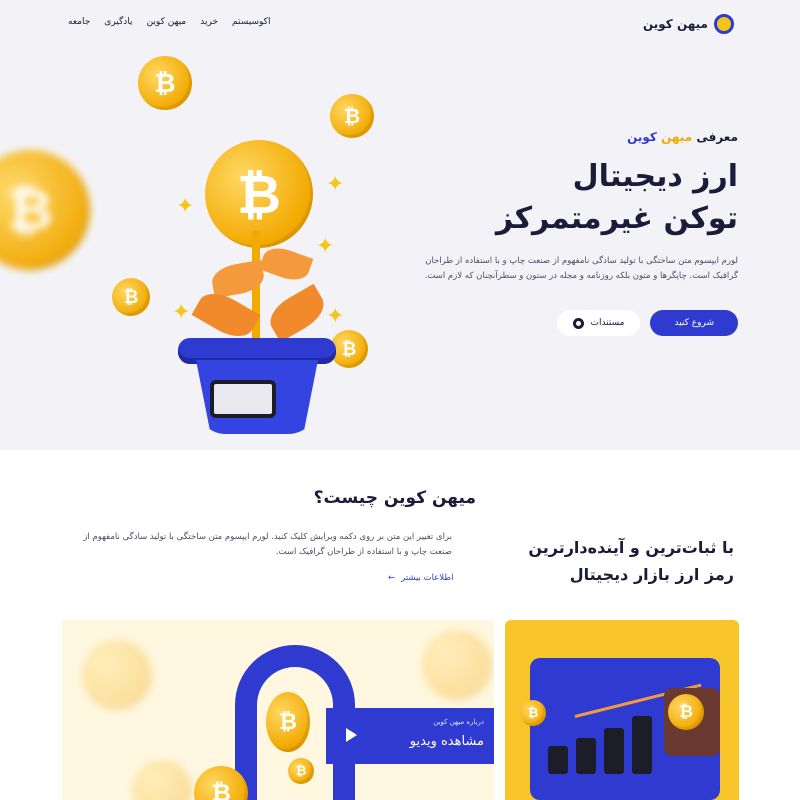 Image resolution: width=800 pixels, height=800 pixels. What do you see at coordinates (616, 218) in the screenshot?
I see `hero-title-line2: توکن غیرمتمرکز` at bounding box center [616, 218].